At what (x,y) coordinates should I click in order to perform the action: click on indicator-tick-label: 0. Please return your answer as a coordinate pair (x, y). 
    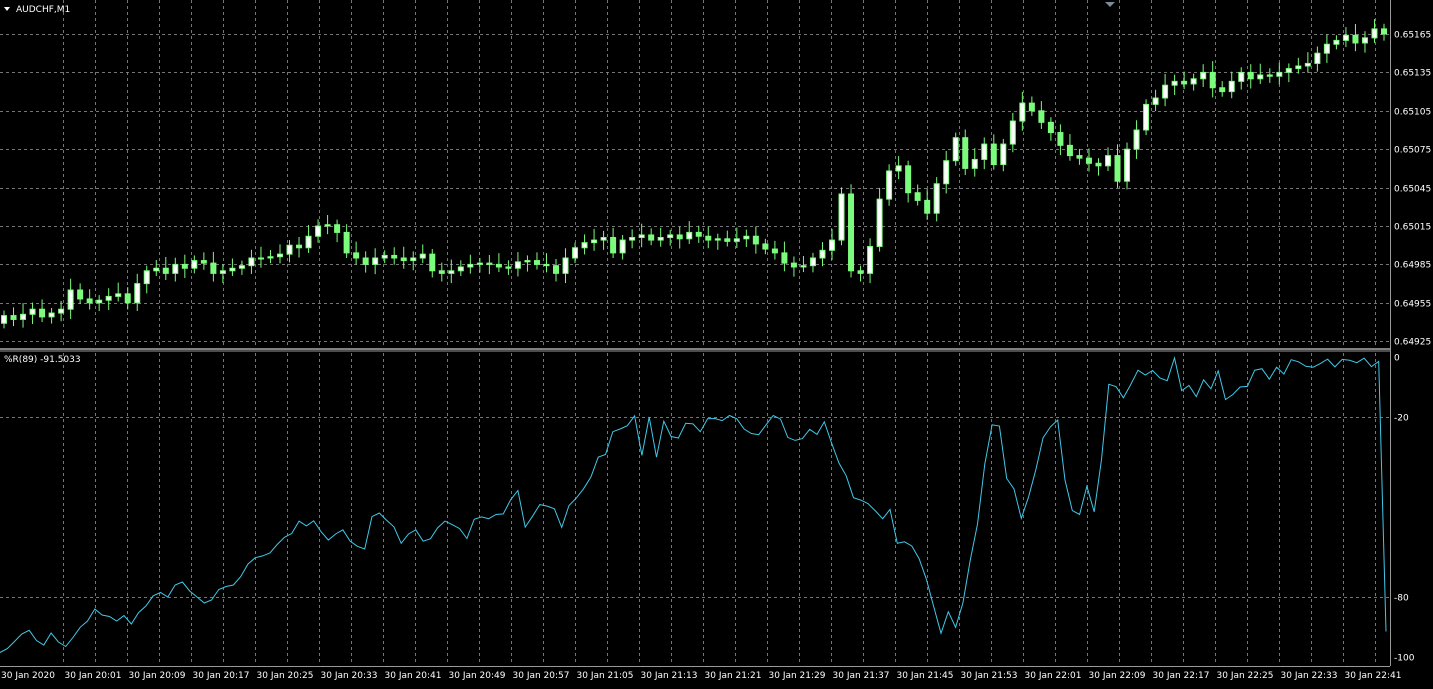
    Looking at the image, I should click on (1397, 359).